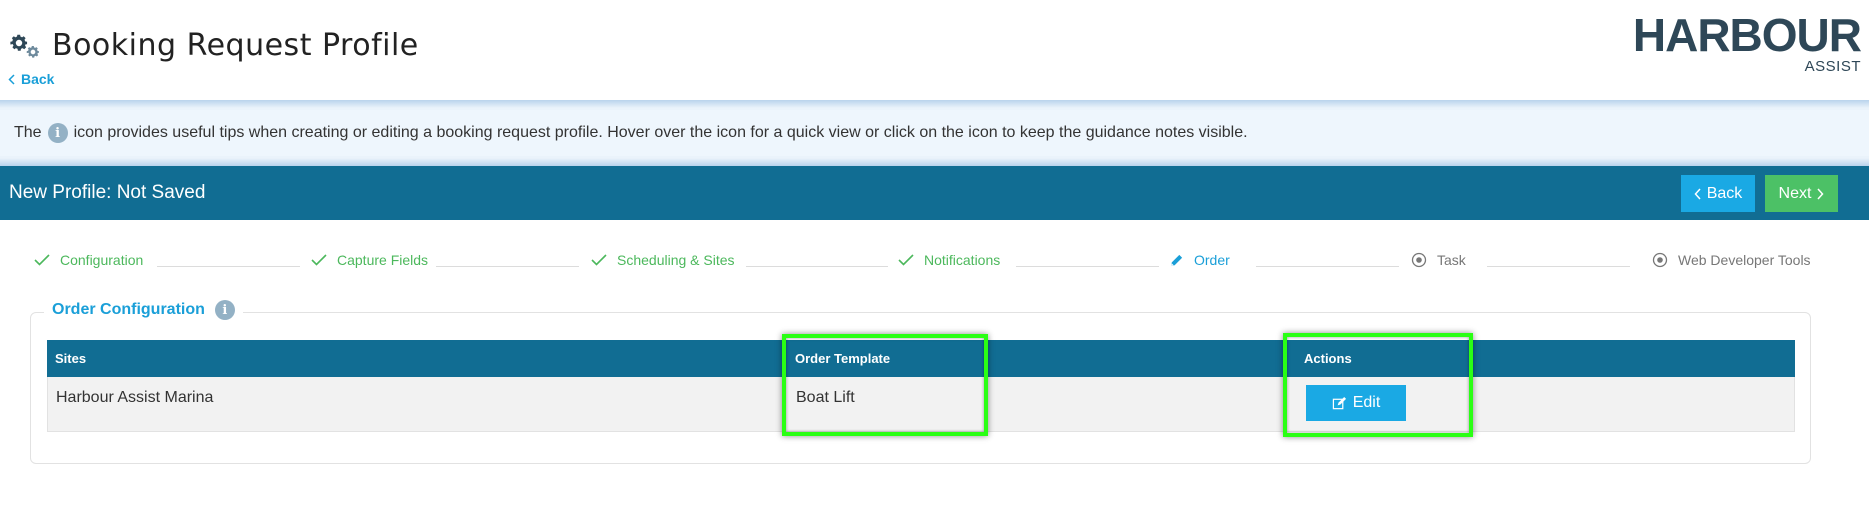 This screenshot has height=513, width=1869. Describe the element at coordinates (71, 358) in the screenshot. I see `column-header-sites: Sites` at that location.